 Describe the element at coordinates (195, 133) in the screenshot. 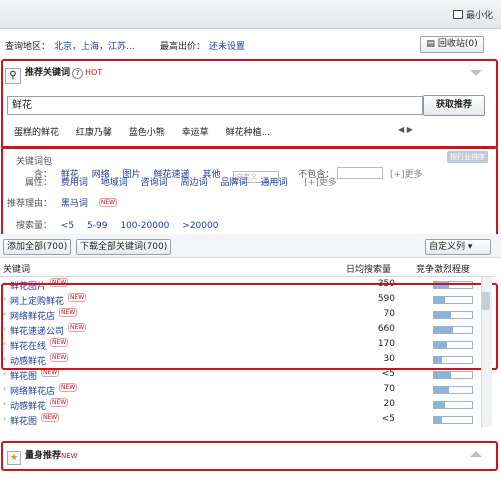

I see `suggestion-item: 幸运草` at that location.